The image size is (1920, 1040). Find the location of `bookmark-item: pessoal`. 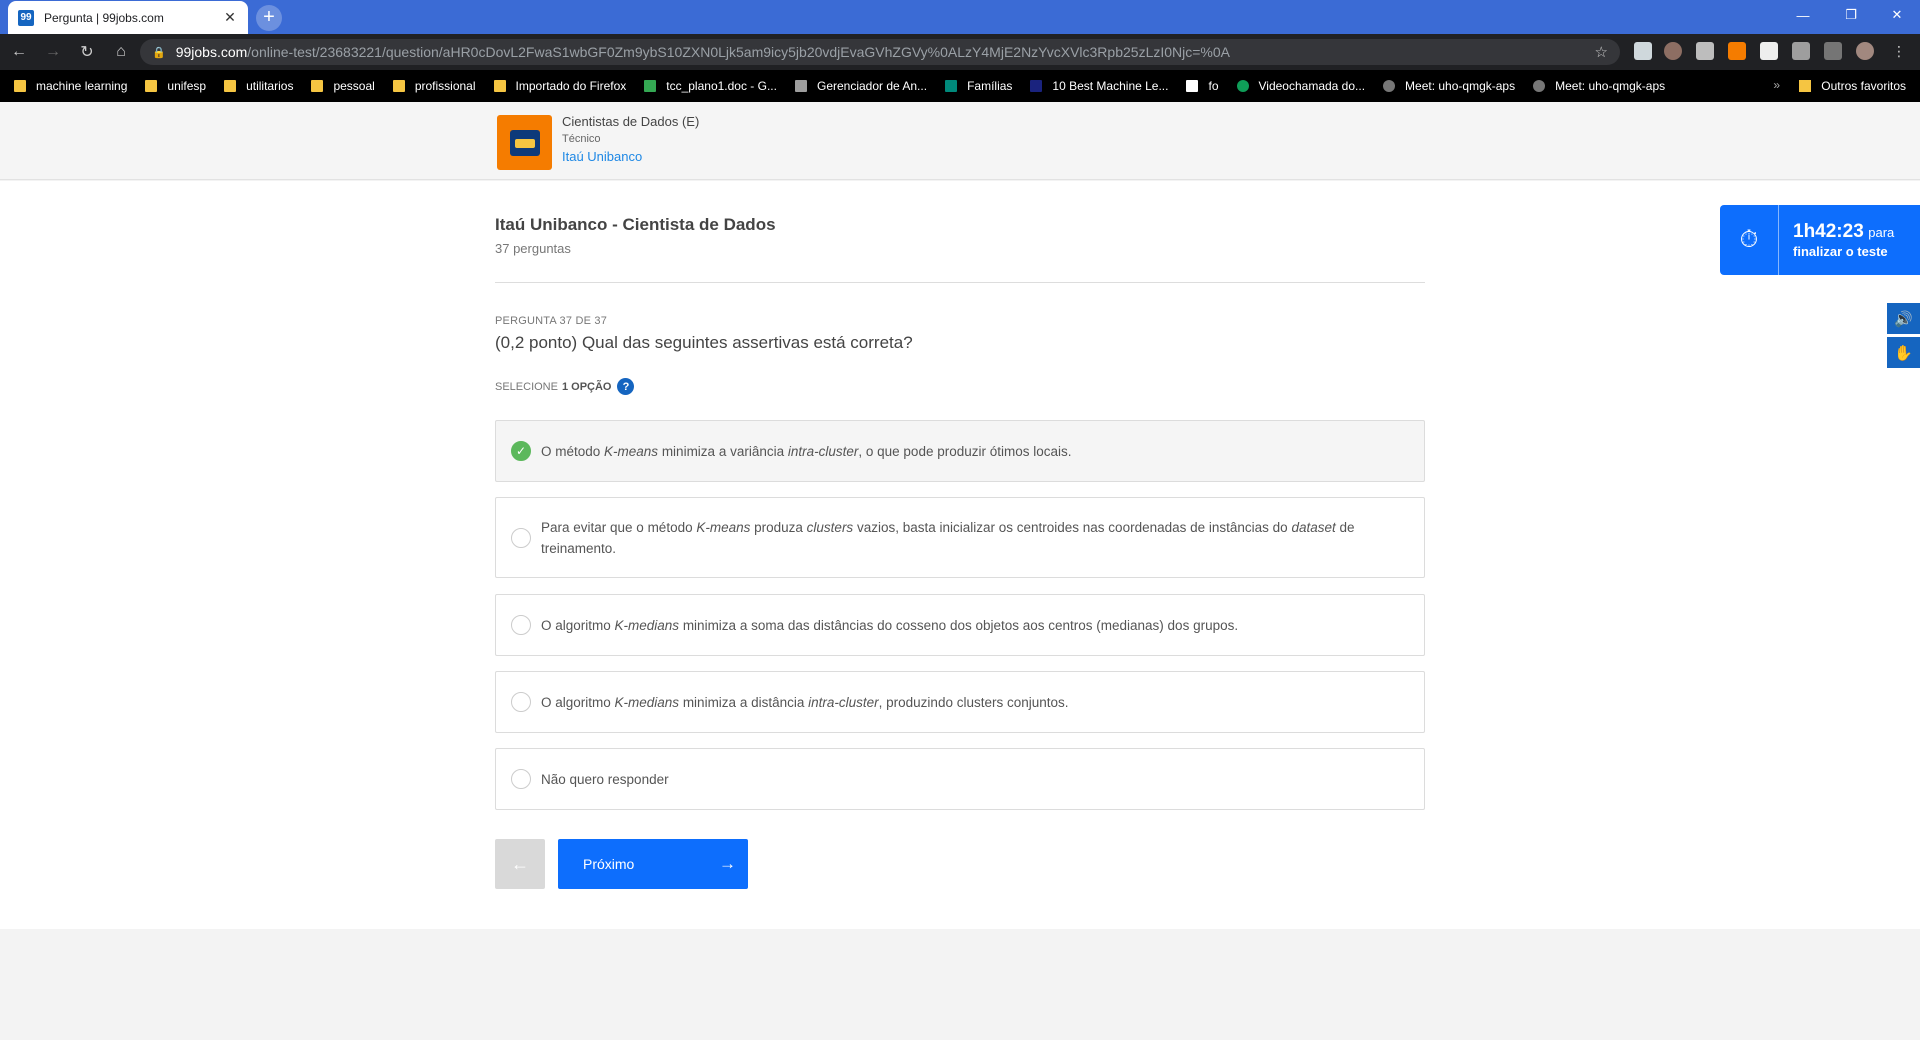

bookmark-item: pessoal is located at coordinates (343, 86).